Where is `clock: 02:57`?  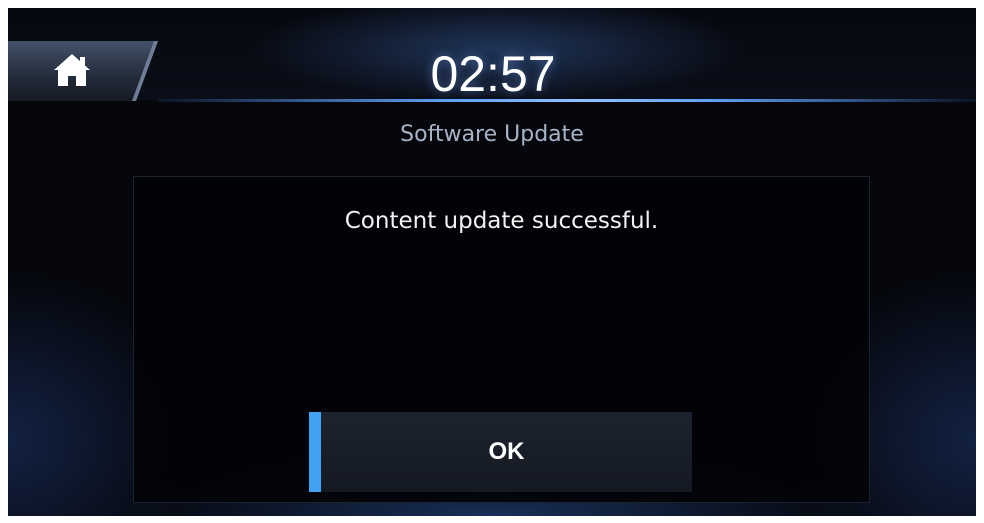 clock: 02:57 is located at coordinates (493, 74).